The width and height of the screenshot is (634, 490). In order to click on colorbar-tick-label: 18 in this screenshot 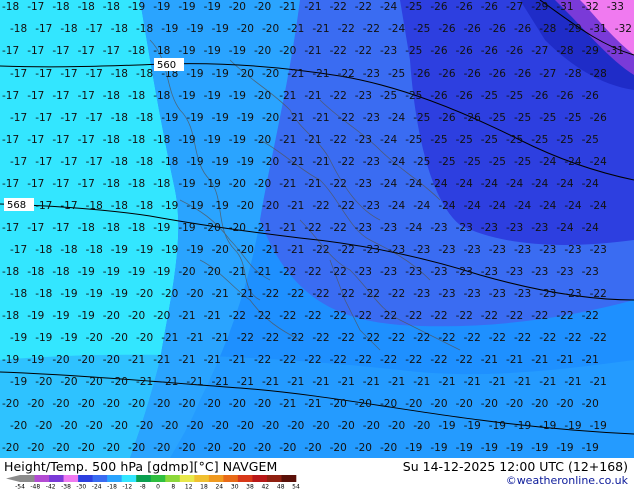, I will do `click(204, 487)`.